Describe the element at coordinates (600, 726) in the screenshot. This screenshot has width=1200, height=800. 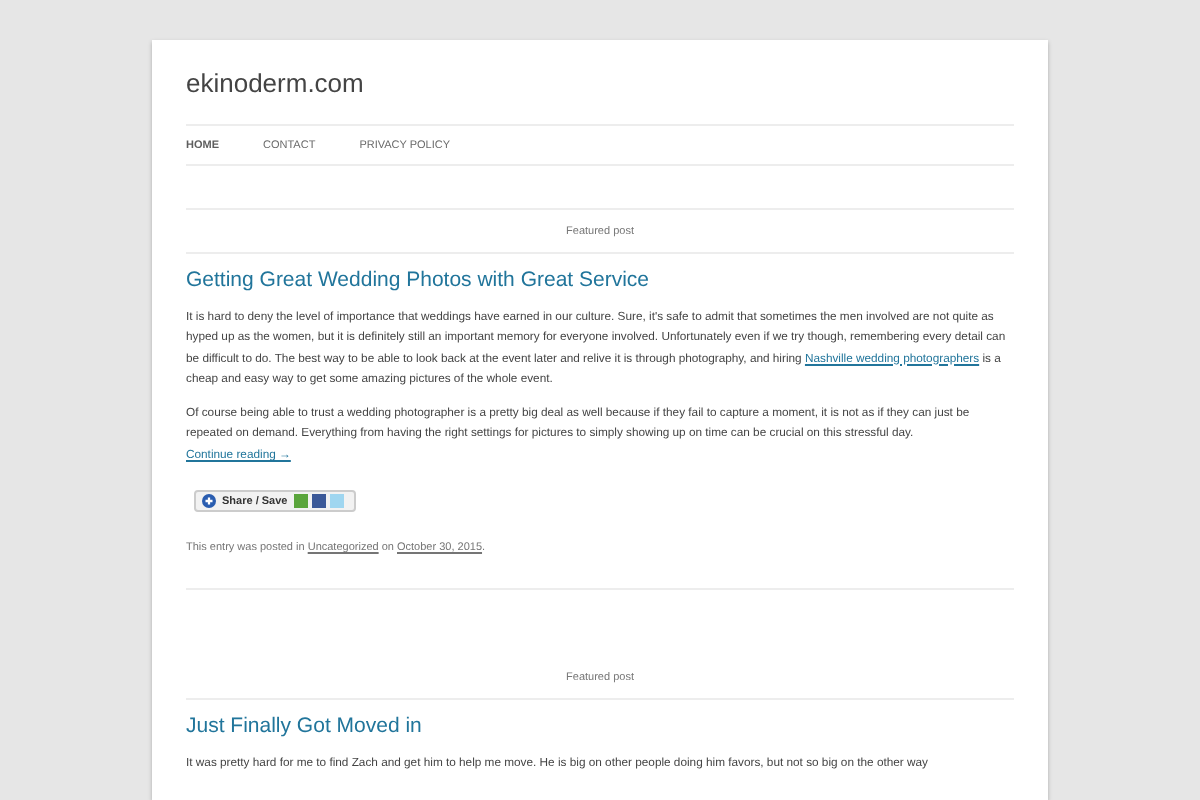
I see `post-title: Just Finally Got Moved in` at that location.